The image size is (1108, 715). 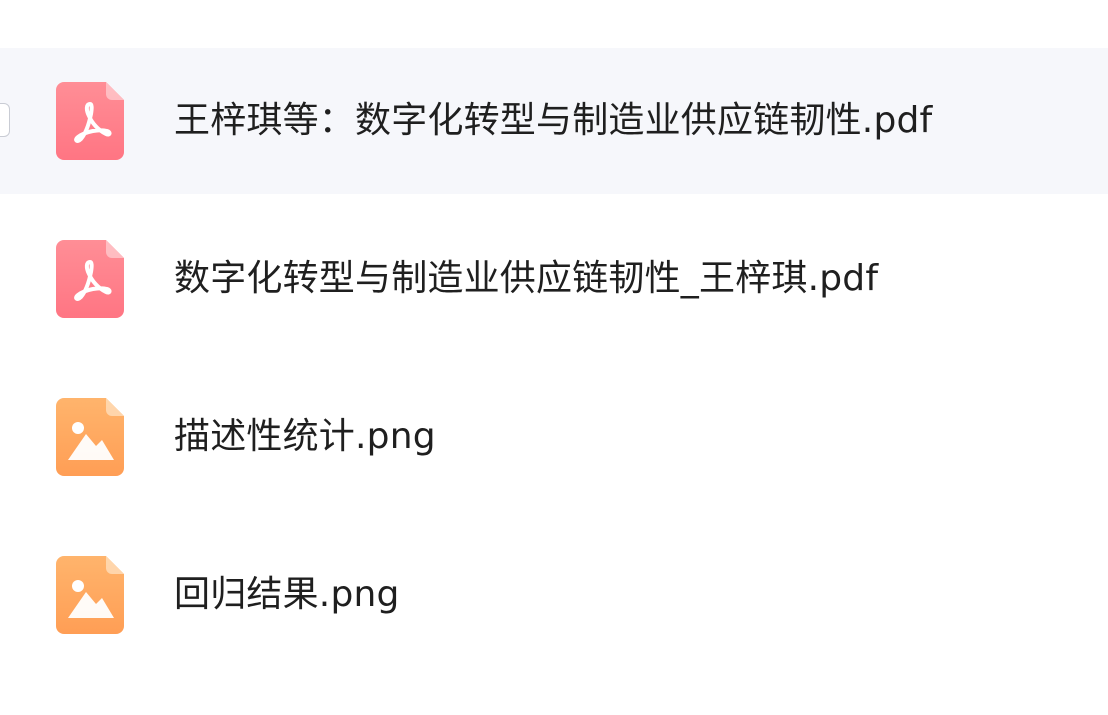 I want to click on file-name: 描述性统计.png, so click(x=305, y=437).